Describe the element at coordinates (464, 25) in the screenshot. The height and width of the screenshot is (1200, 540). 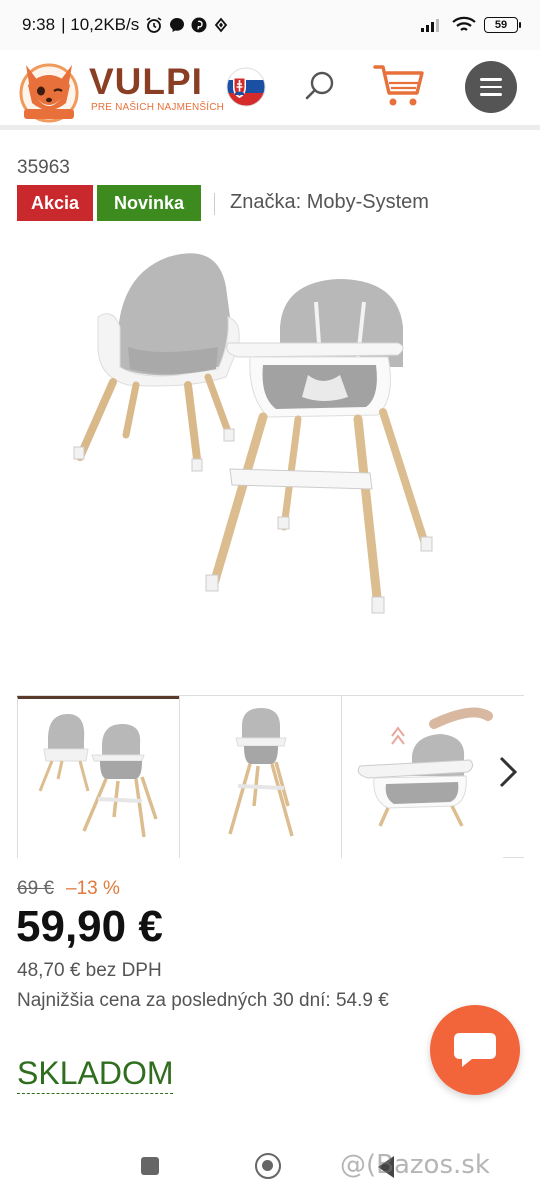
I see `wifi-icon` at that location.